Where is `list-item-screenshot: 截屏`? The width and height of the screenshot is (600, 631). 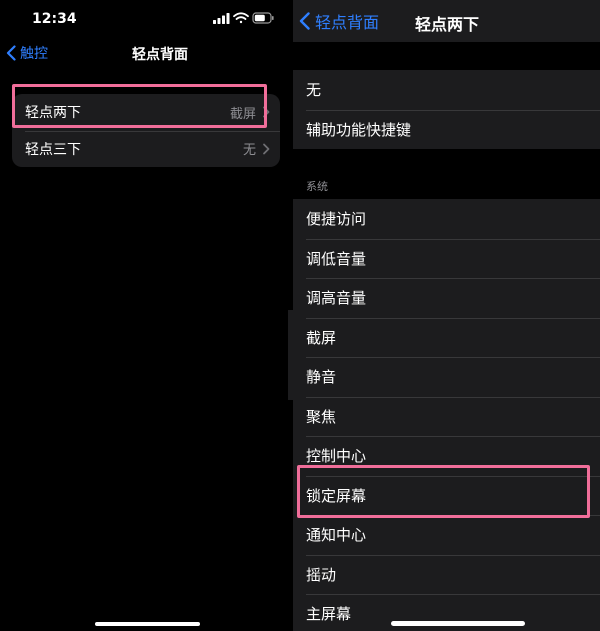
list-item-screenshot: 截屏 is located at coordinates (446, 337).